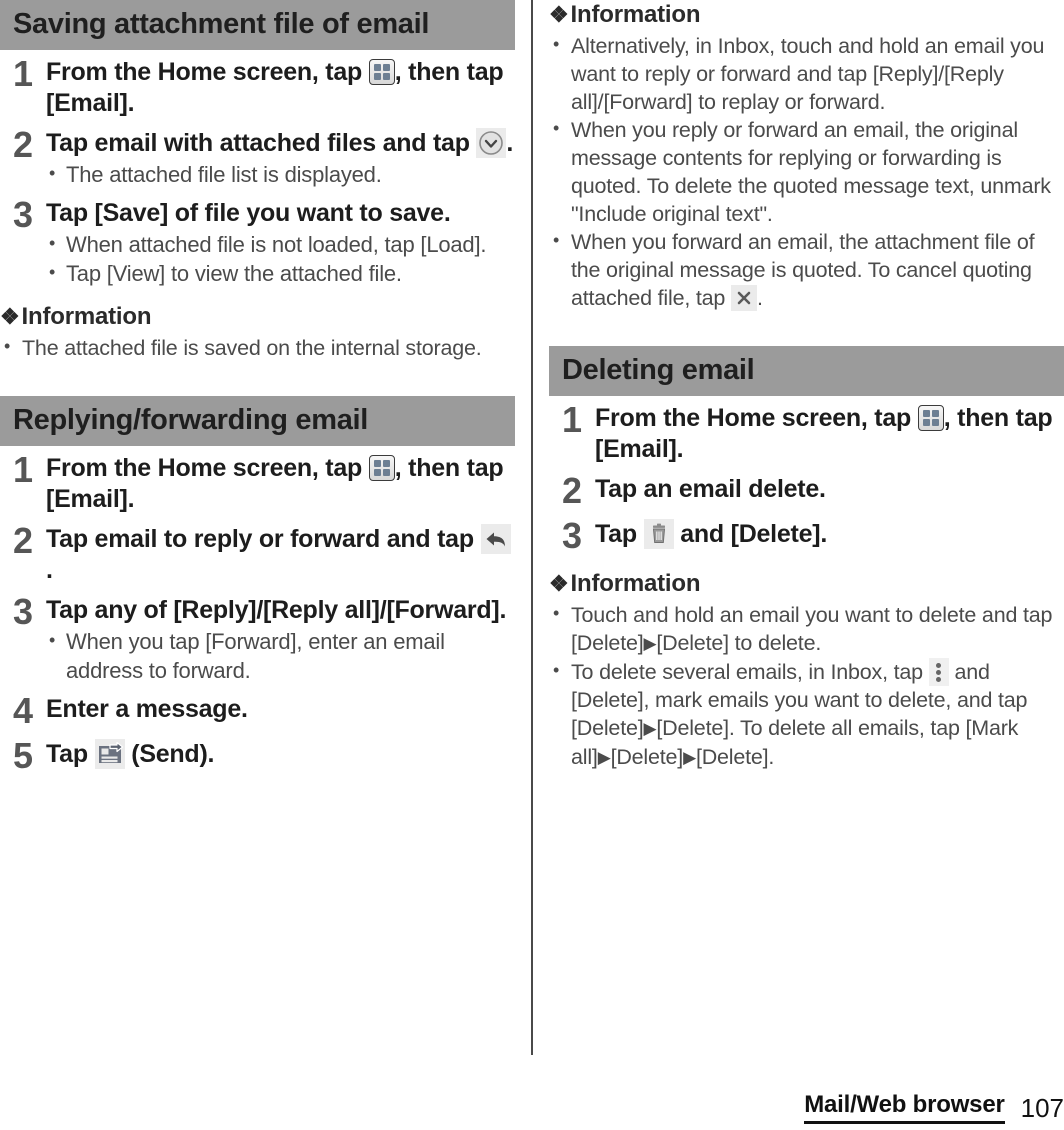 Image resolution: width=1064 pixels, height=1130 pixels. I want to click on step-title: Enter a message., so click(147, 709).